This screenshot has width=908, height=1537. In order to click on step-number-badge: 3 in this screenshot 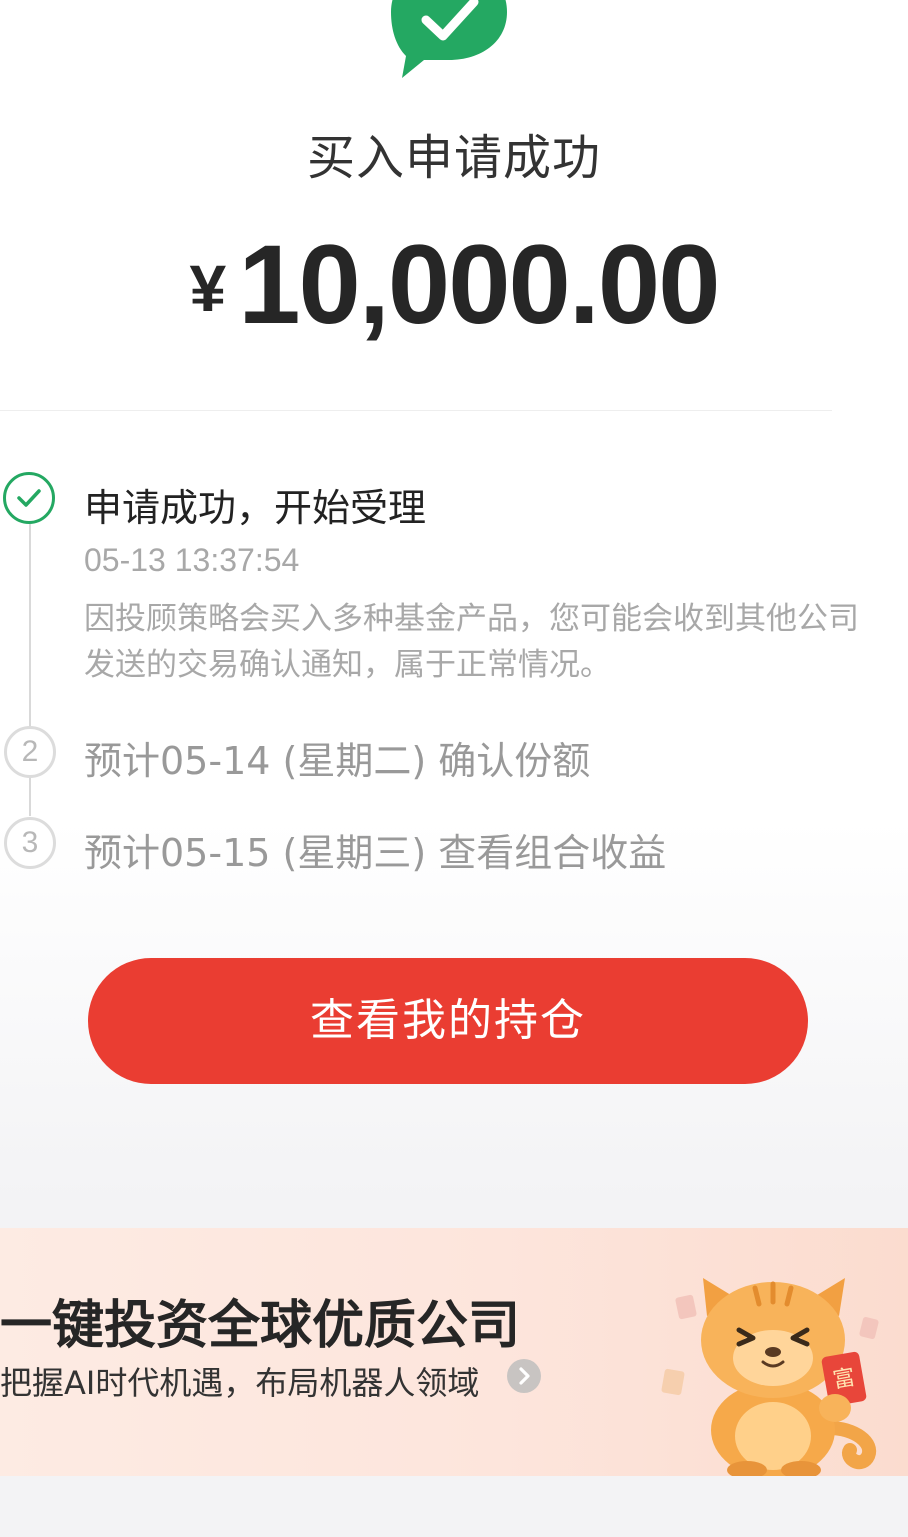, I will do `click(30, 843)`.